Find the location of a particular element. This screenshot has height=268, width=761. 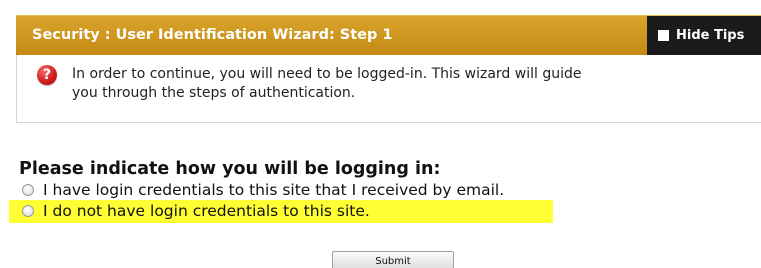

hide-tips-toggle: Hide Tips is located at coordinates (704, 35).